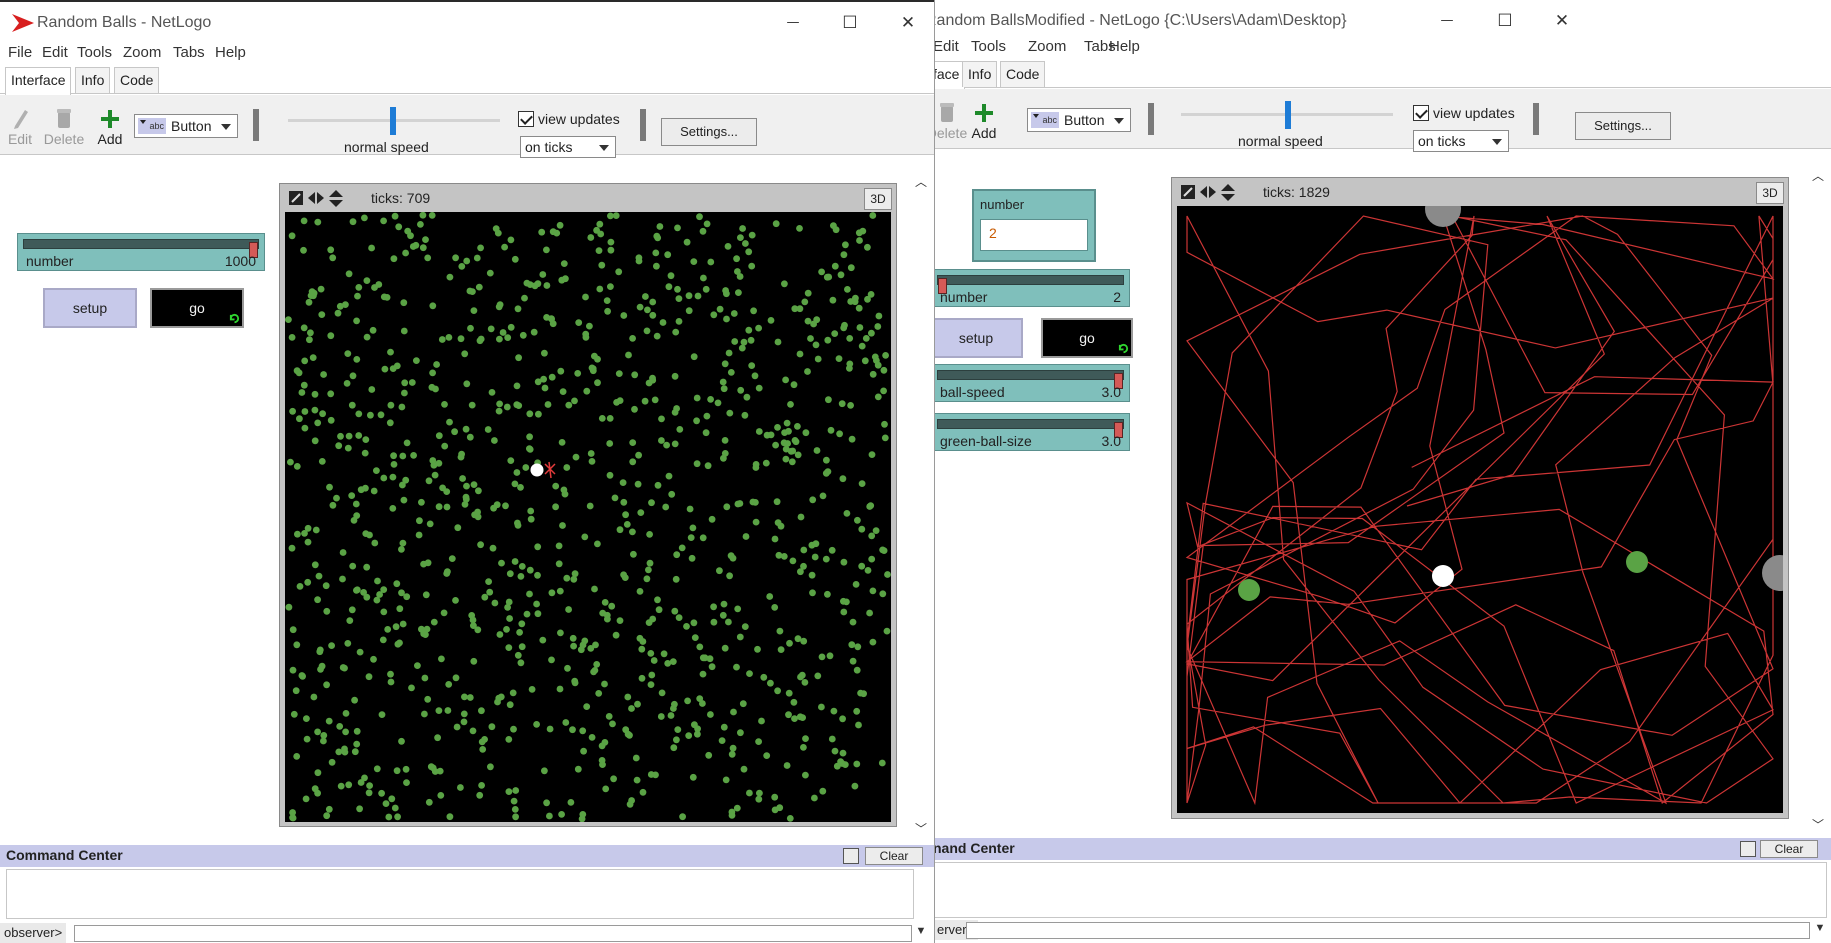 The image size is (1831, 943). Describe the element at coordinates (22, 127) in the screenshot. I see `edit-tool: Edit` at that location.